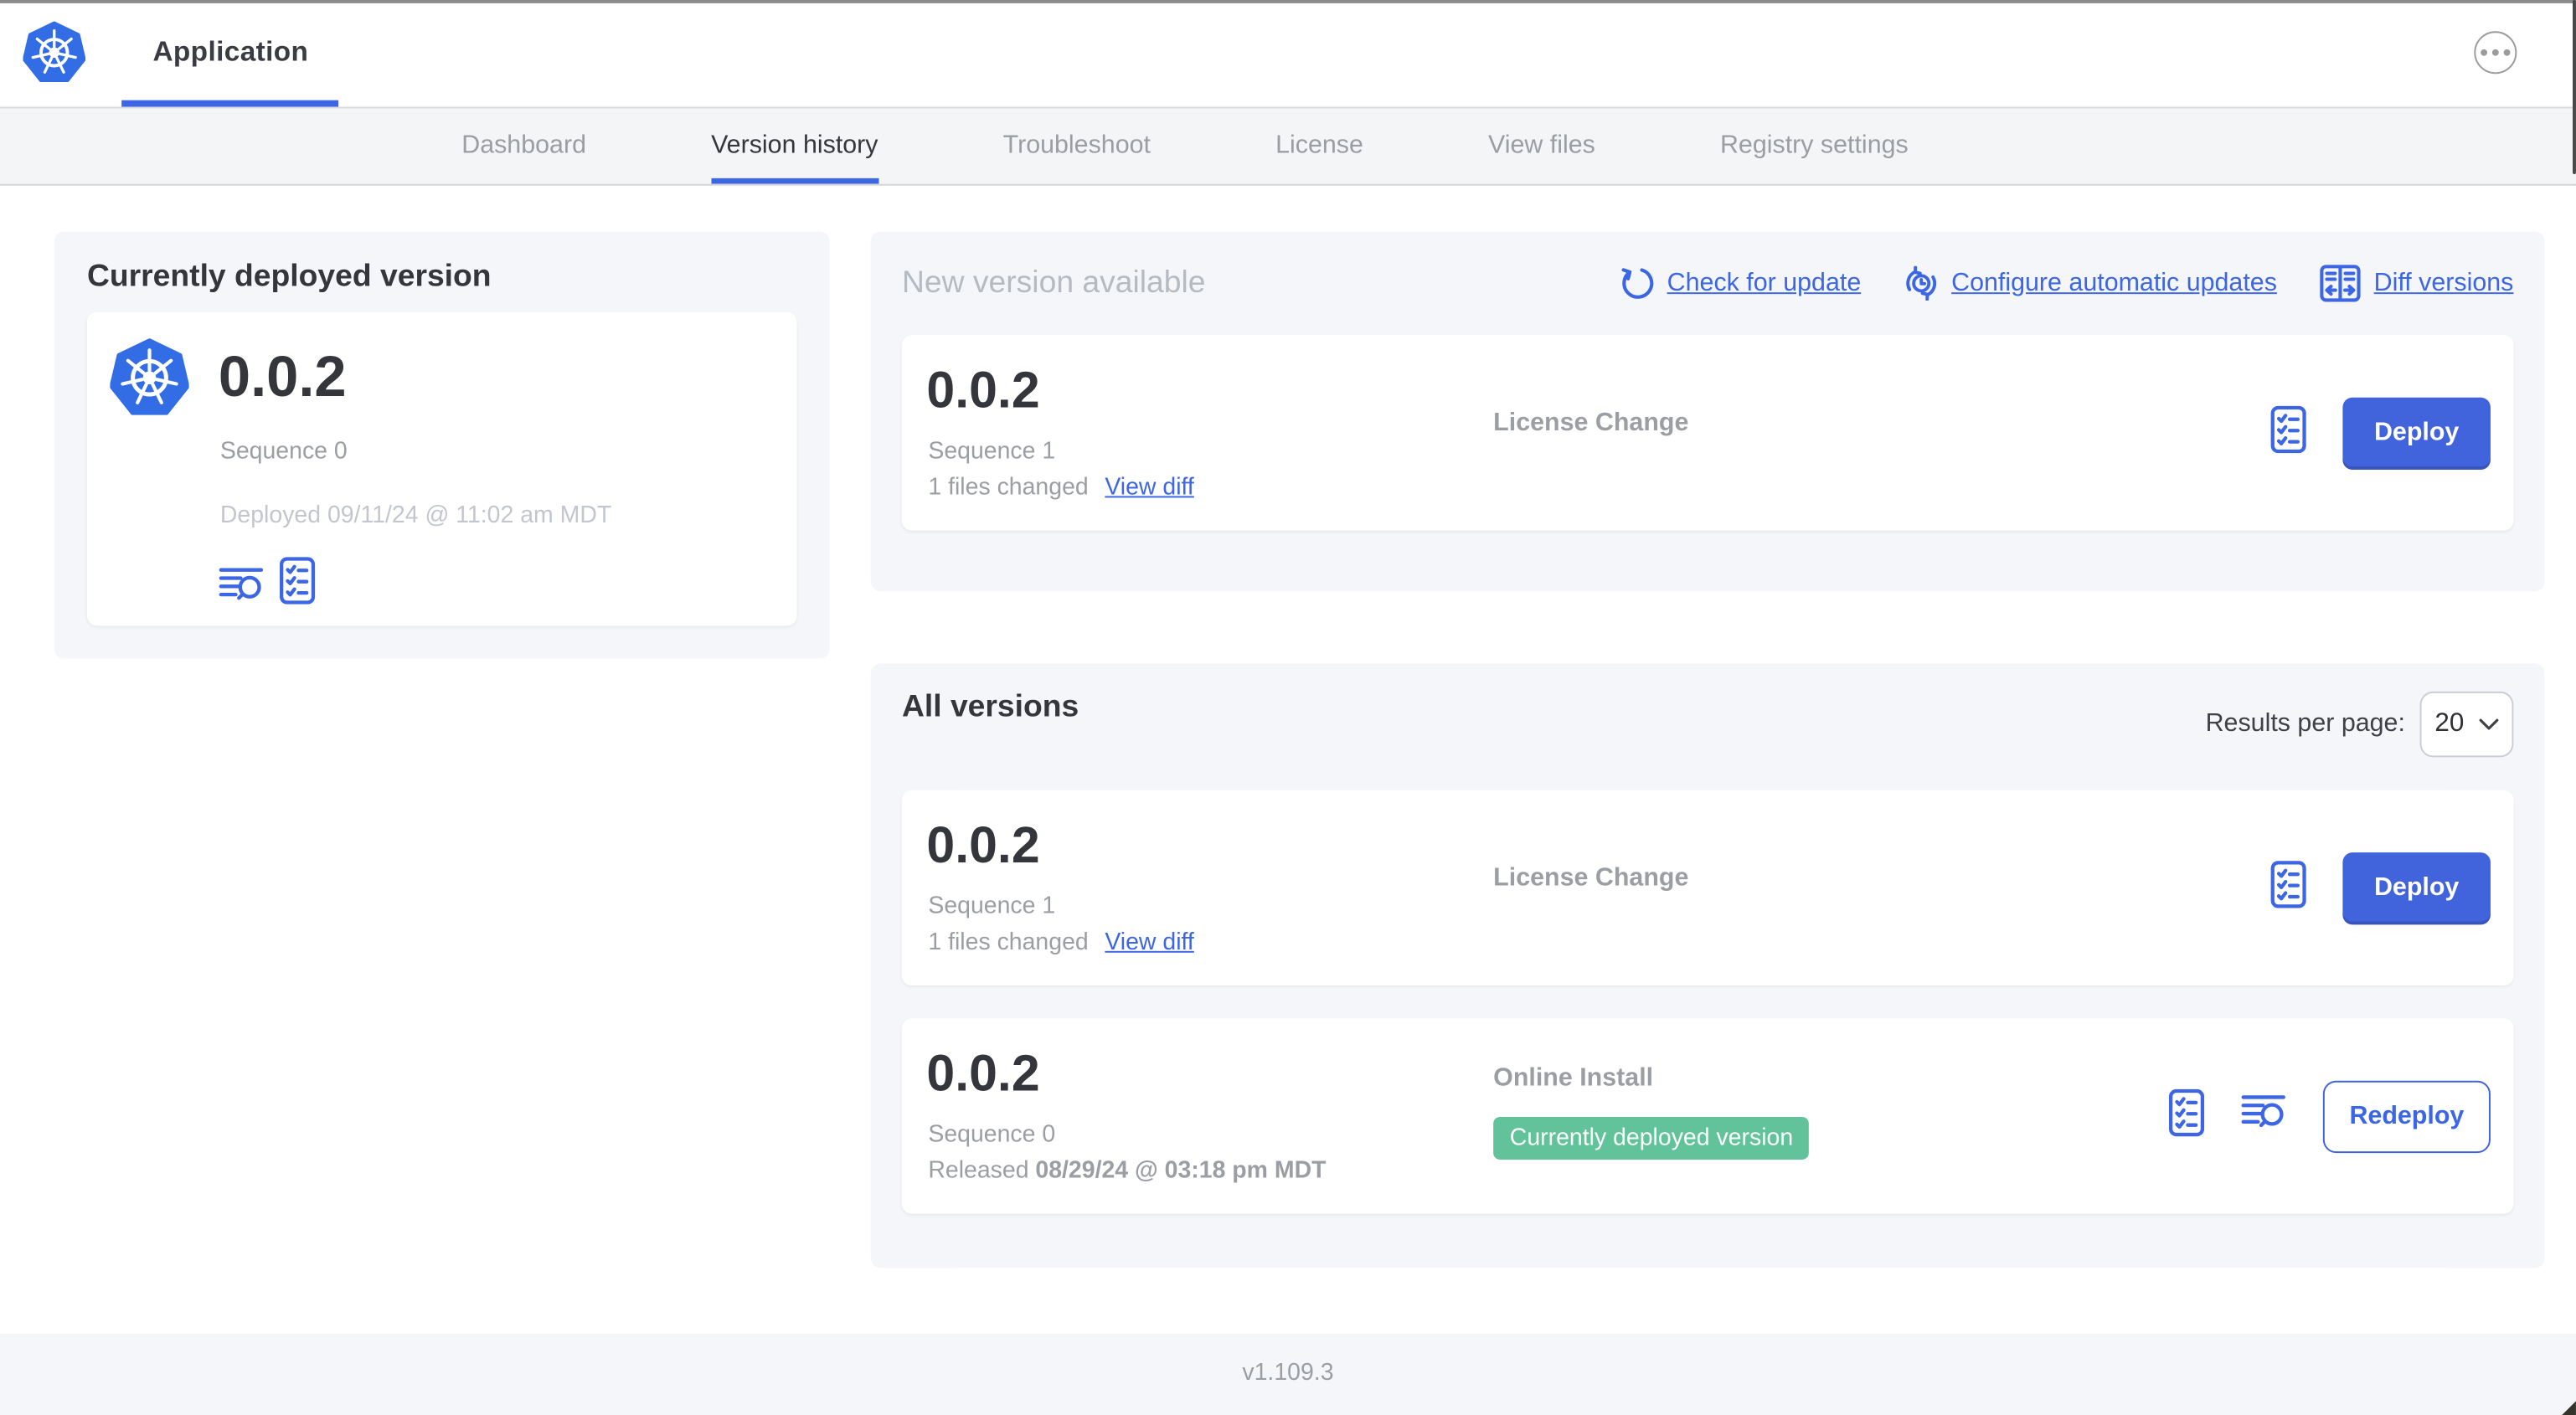  Describe the element at coordinates (2484, 52) in the screenshot. I see `ellipsis-icon` at that location.